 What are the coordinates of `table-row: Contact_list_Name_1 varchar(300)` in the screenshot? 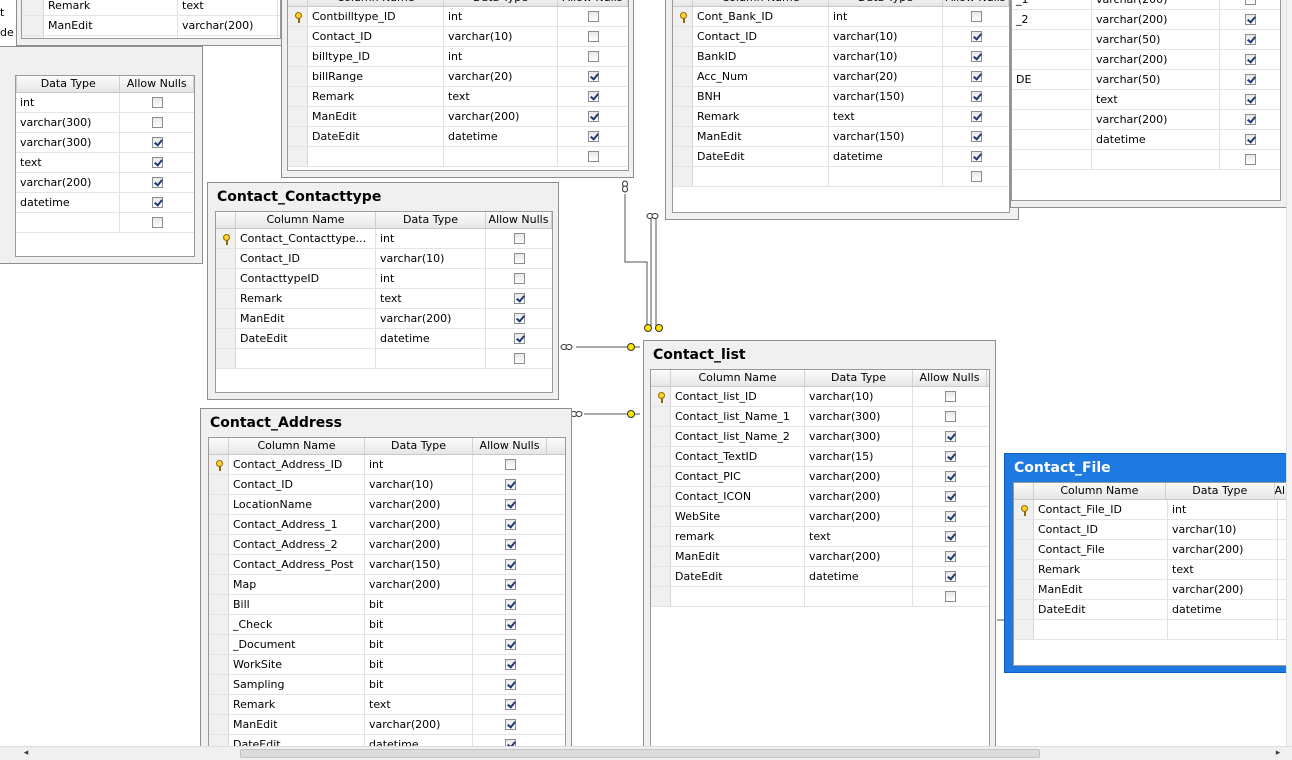 It's located at (820, 417).